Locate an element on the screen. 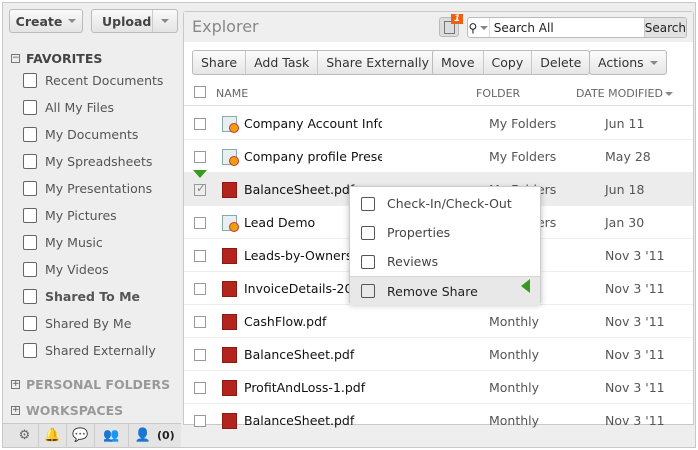 The width and height of the screenshot is (698, 450). document-icon is located at coordinates (30, 134).